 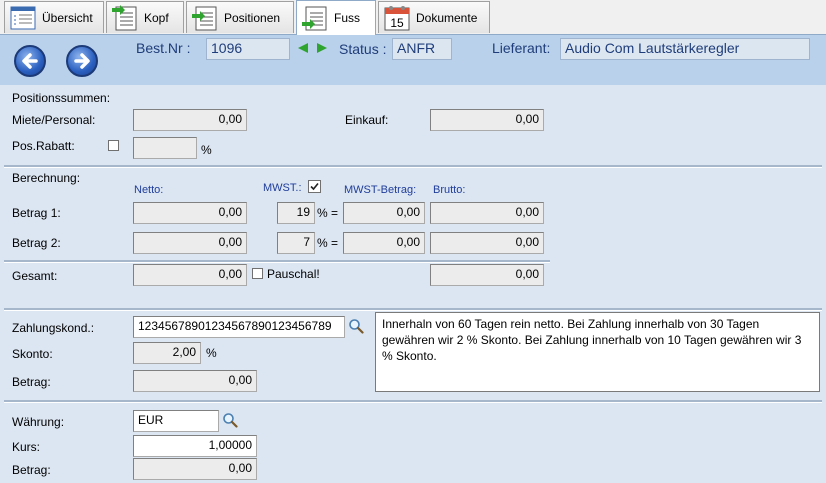 What do you see at coordinates (23, 18) in the screenshot?
I see `overview-icon` at bounding box center [23, 18].